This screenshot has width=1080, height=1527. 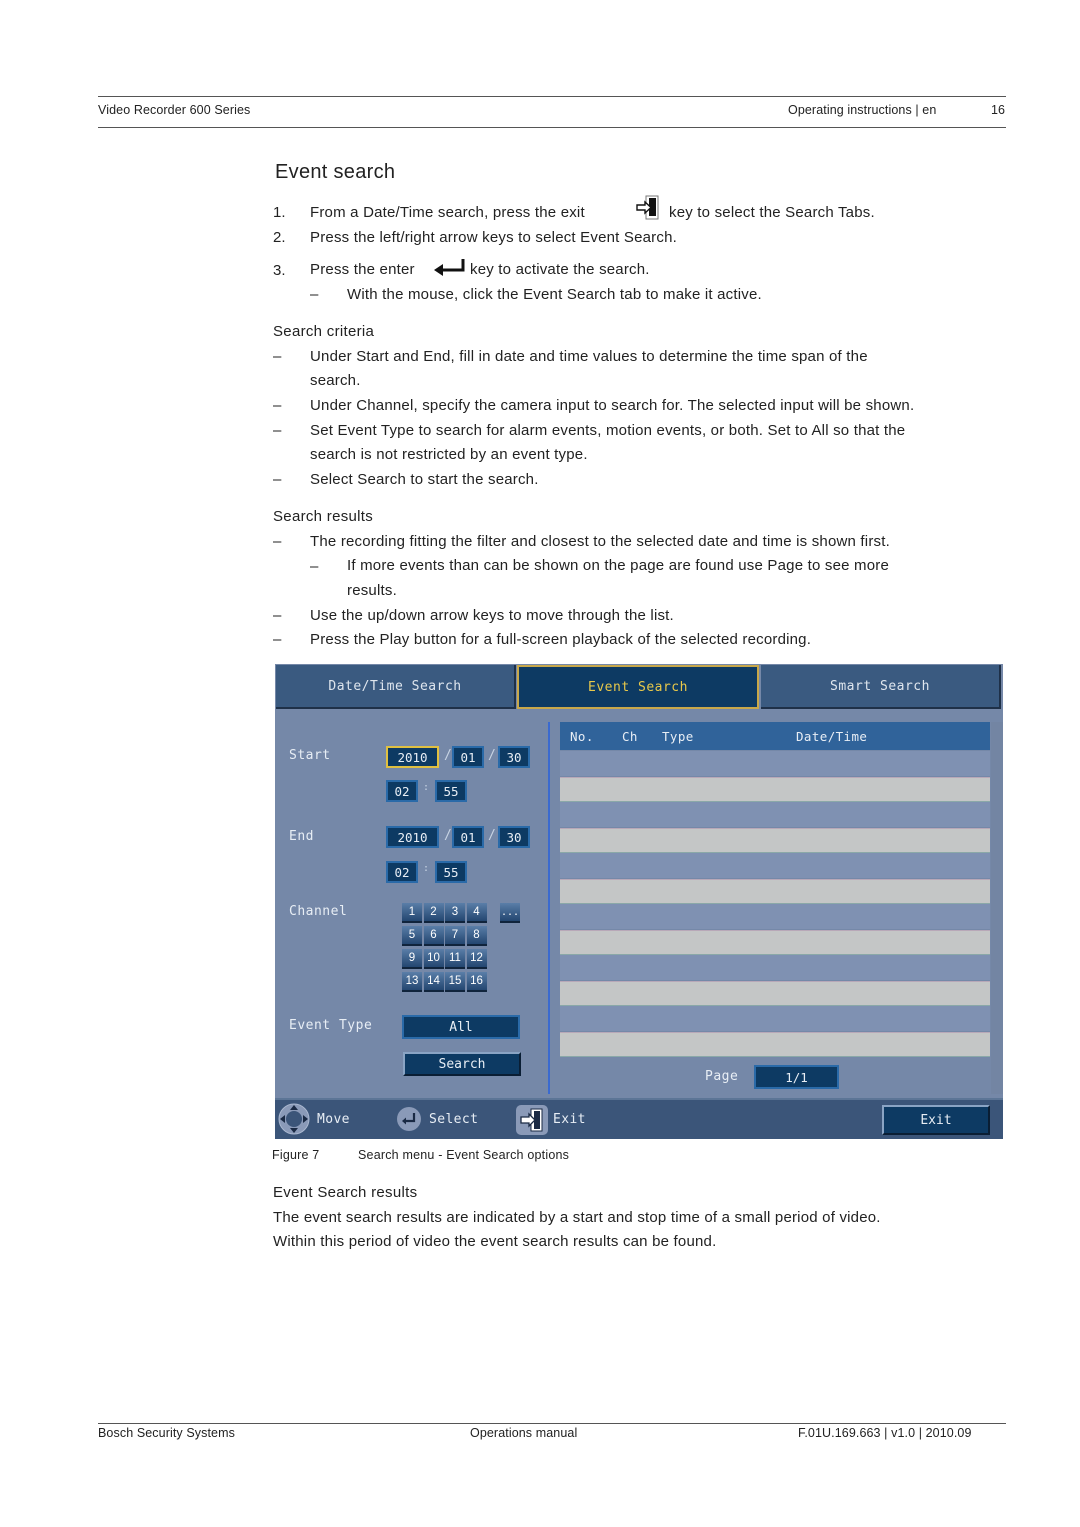 I want to click on end-year-field: 2010, so click(x=412, y=837).